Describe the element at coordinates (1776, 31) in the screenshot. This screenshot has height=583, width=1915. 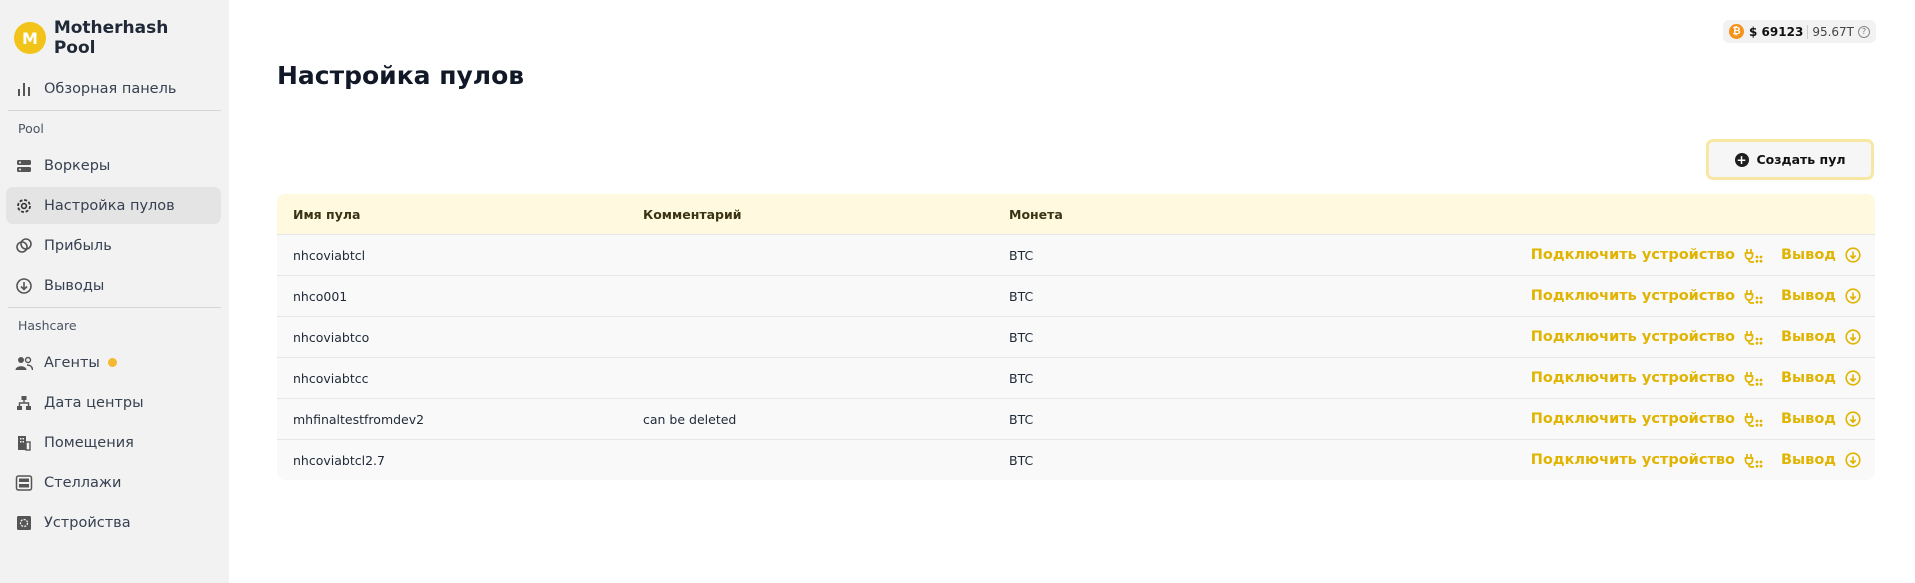
I see `btc-price: $ 69123` at that location.